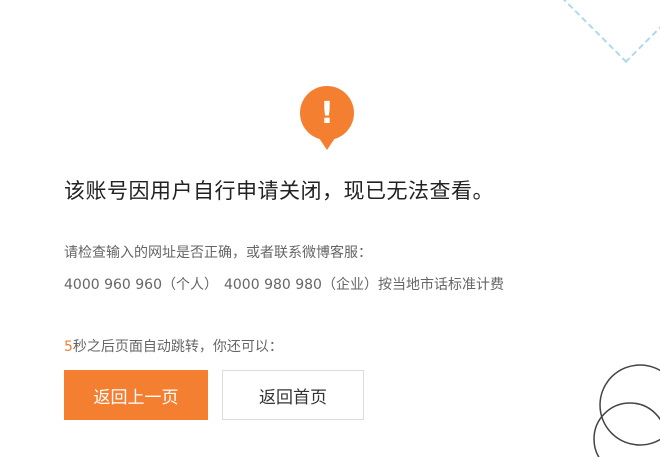 This screenshot has width=660, height=457. Describe the element at coordinates (68, 347) in the screenshot. I see `countdown-seconds: 5` at that location.